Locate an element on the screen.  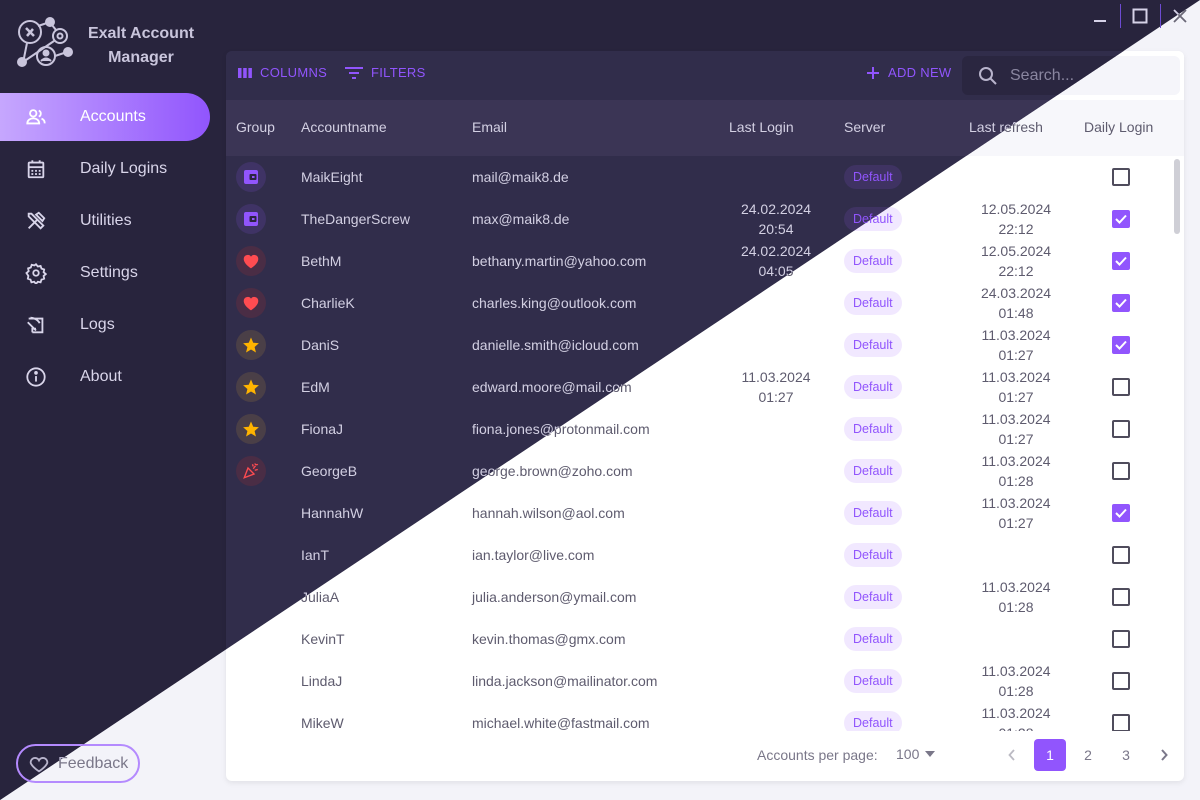
sidebar-item-label: Settings is located at coordinates (109, 272).